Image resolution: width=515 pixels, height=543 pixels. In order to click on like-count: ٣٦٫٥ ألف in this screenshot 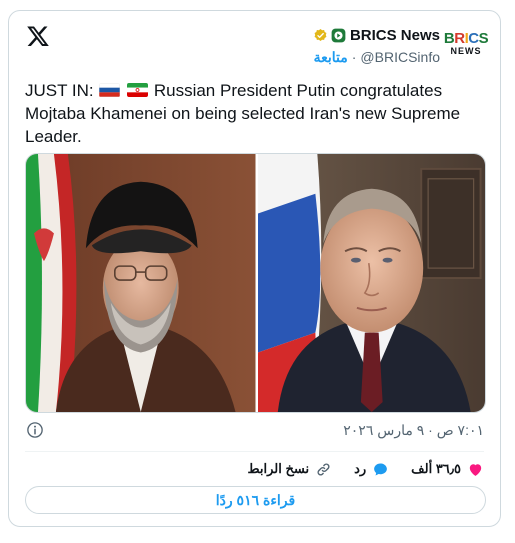, I will do `click(436, 468)`.